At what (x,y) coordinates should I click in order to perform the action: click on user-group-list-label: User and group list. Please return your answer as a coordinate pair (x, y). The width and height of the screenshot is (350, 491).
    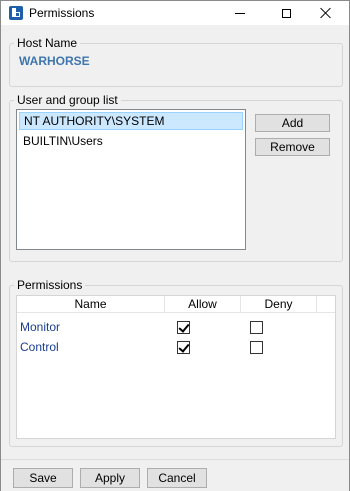
    Looking at the image, I should click on (67, 100).